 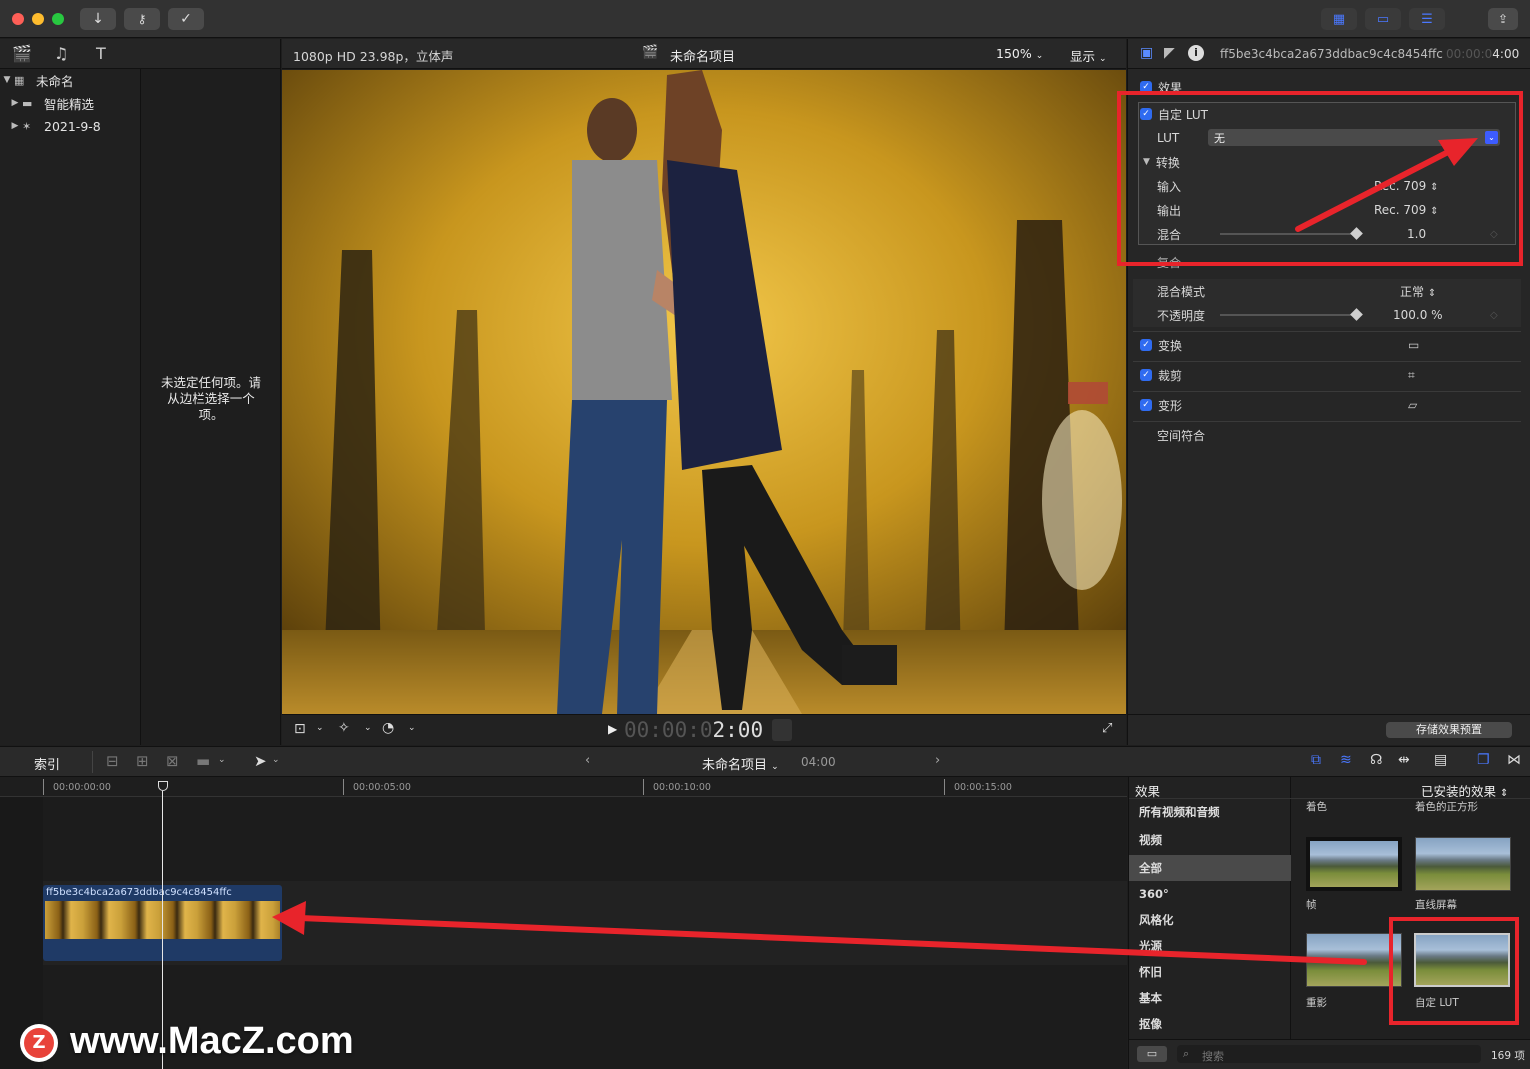 I want to click on category-all: 全部, so click(x=1210, y=868).